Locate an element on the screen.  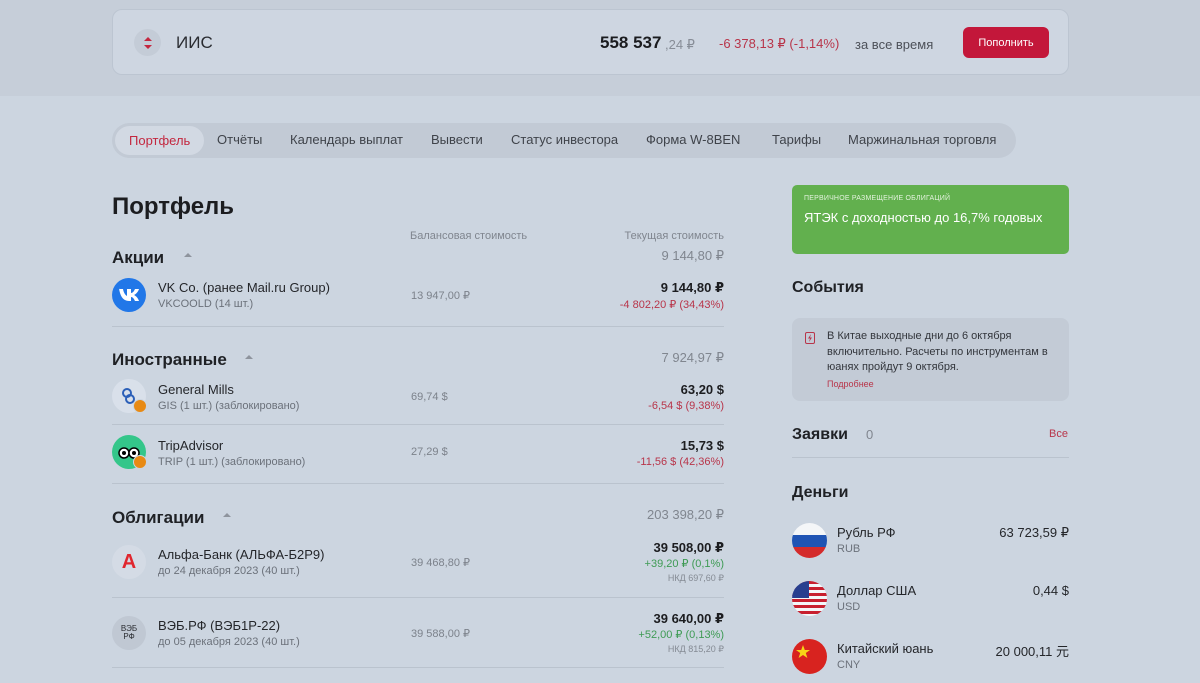
currency-code: CNY is located at coordinates (849, 665).